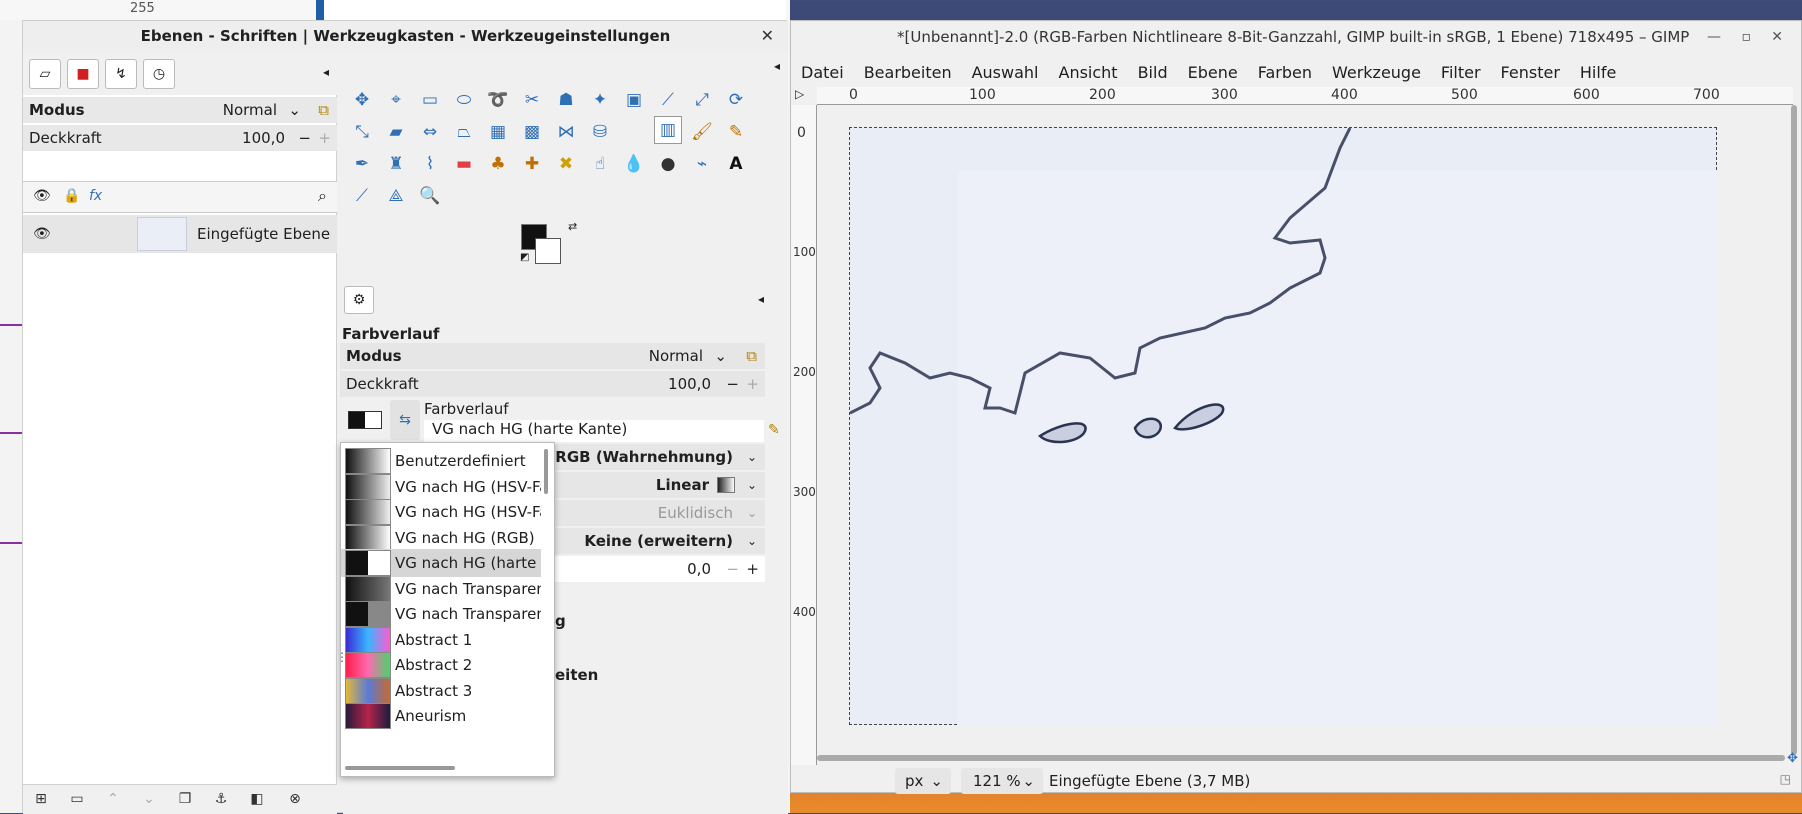 Image resolution: width=1802 pixels, height=814 pixels. Describe the element at coordinates (180, 138) in the screenshot. I see `layer-opacity-row: Deckkraft 100,0 − +` at that location.